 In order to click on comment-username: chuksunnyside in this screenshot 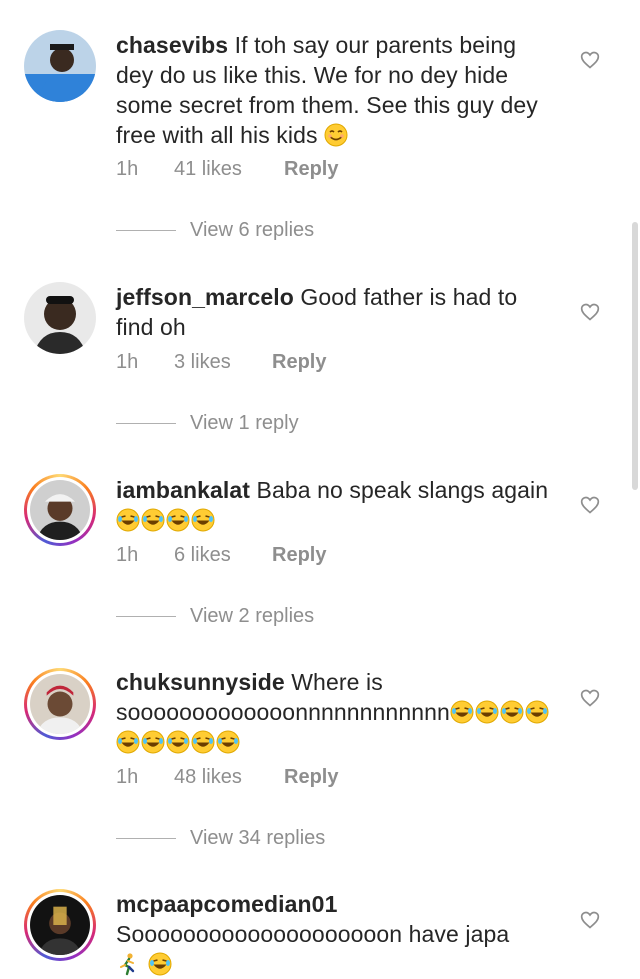, I will do `click(200, 682)`.